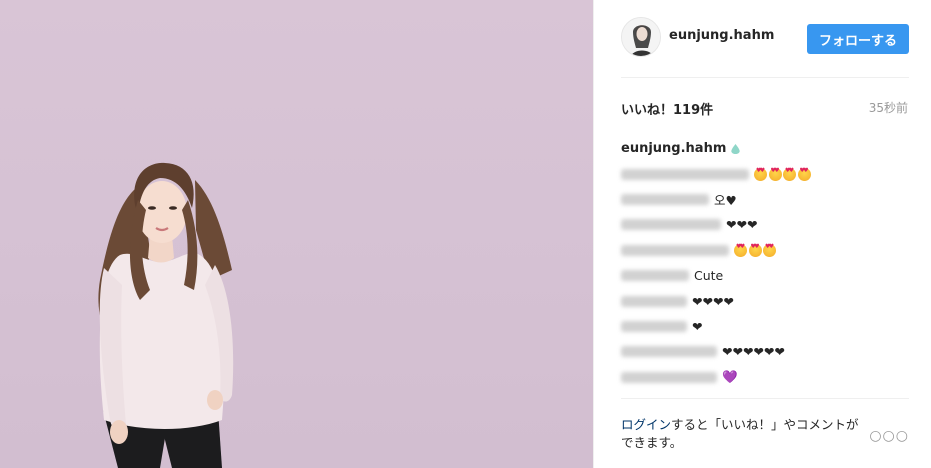 This screenshot has height=468, width=931. I want to click on comment-row: ❤❤❤❤❤❤, so click(766, 351).